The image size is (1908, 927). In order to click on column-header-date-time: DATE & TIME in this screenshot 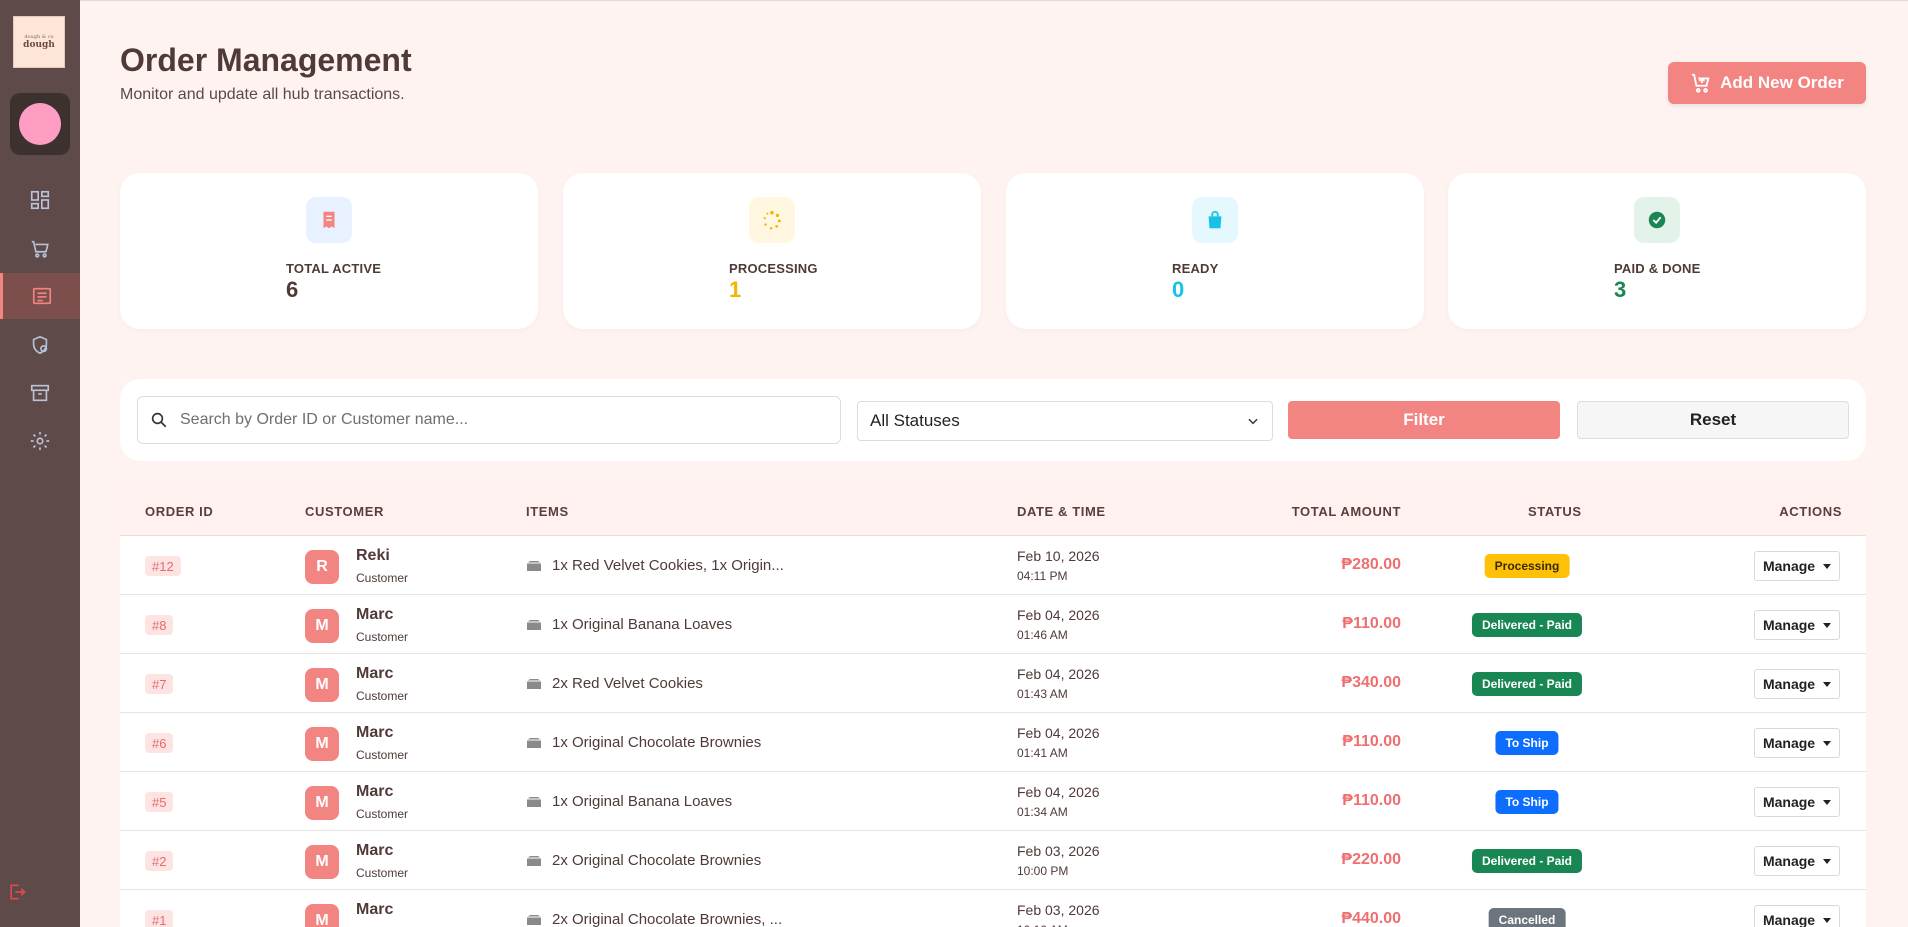, I will do `click(1061, 511)`.